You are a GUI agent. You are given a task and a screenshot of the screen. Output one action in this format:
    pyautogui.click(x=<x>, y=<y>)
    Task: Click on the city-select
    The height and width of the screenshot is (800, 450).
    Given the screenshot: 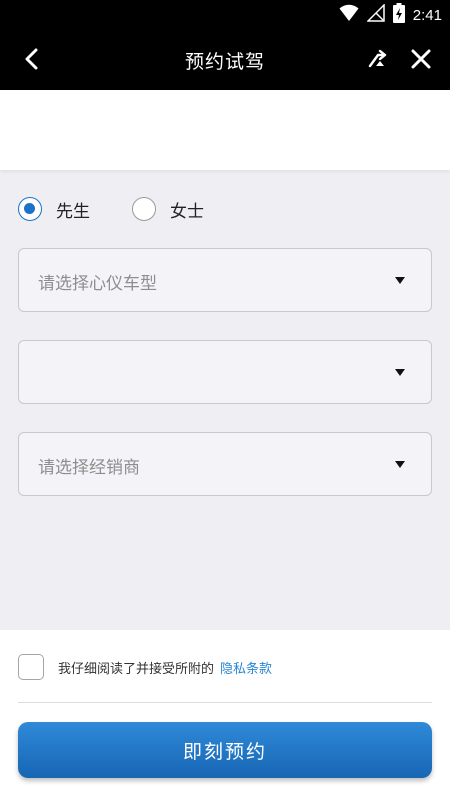 What is the action you would take?
    pyautogui.click(x=225, y=372)
    